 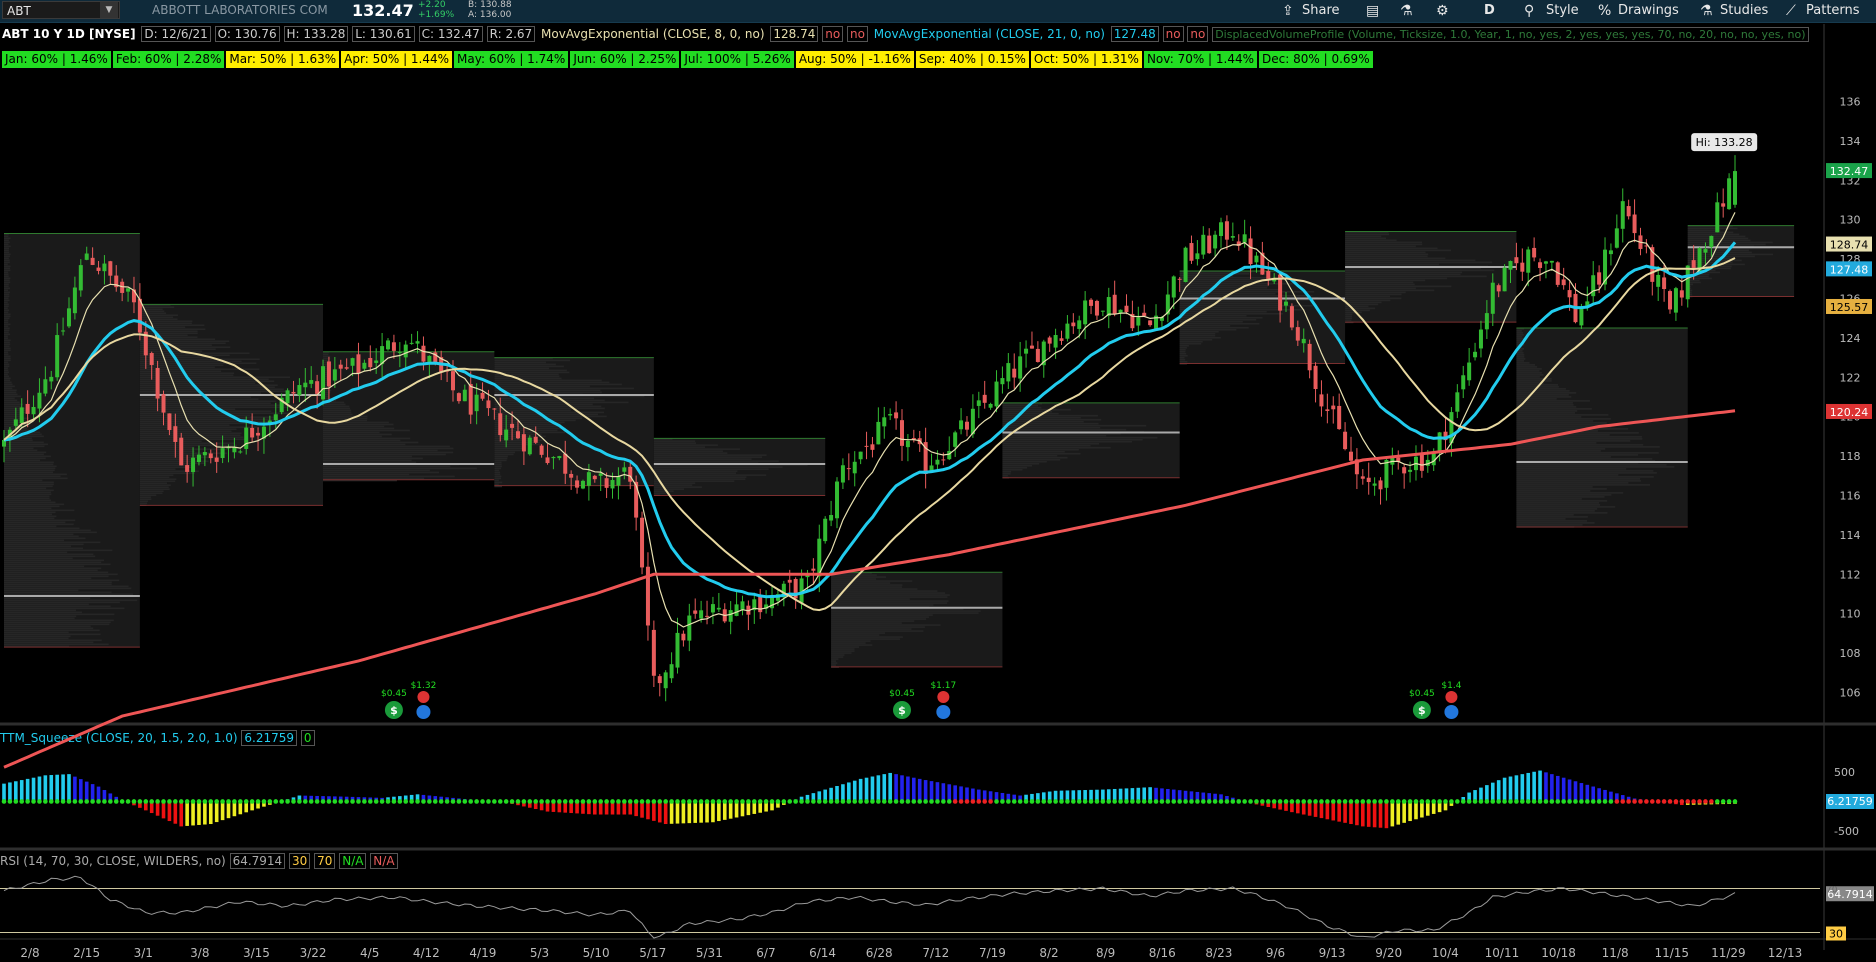 I want to click on rsi-label: RSI (14, 70, 30, CLOSE, WILDERS, no), so click(x=113, y=861).